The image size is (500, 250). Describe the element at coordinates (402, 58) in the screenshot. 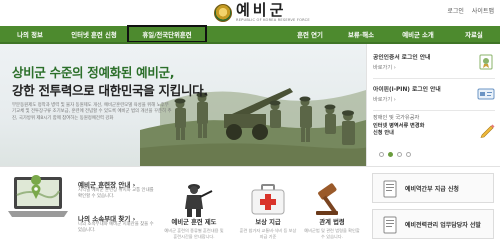

I see `certificate-login-title: 공인인증서 로그인 안내` at that location.